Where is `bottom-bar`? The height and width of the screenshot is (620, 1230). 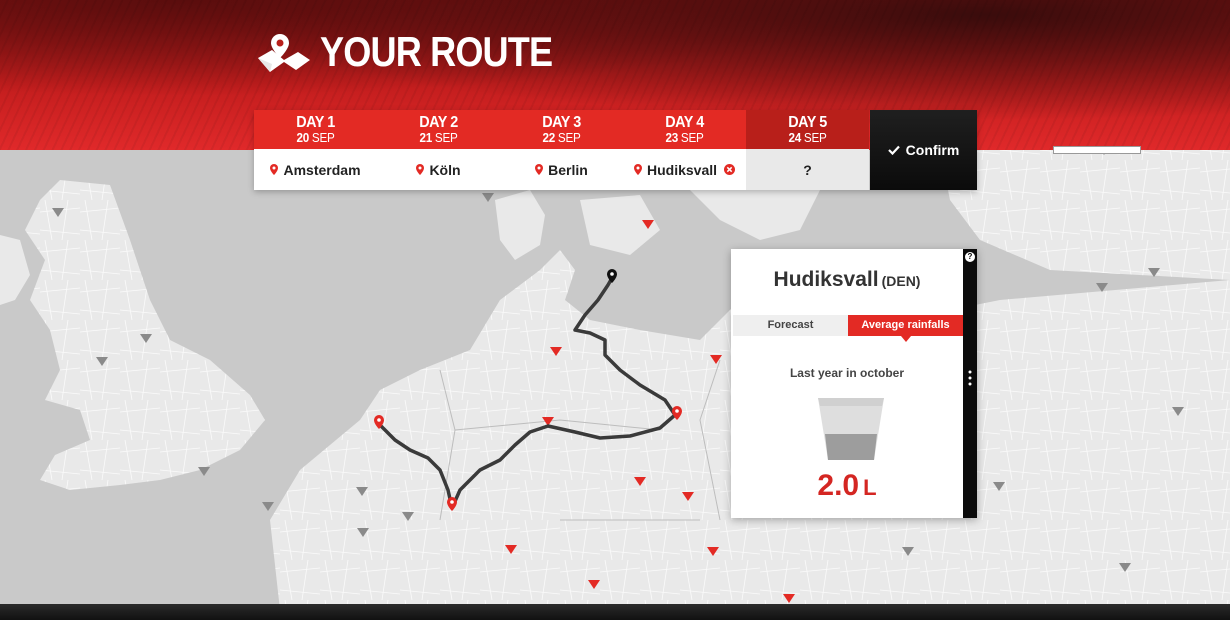
bottom-bar is located at coordinates (615, 612).